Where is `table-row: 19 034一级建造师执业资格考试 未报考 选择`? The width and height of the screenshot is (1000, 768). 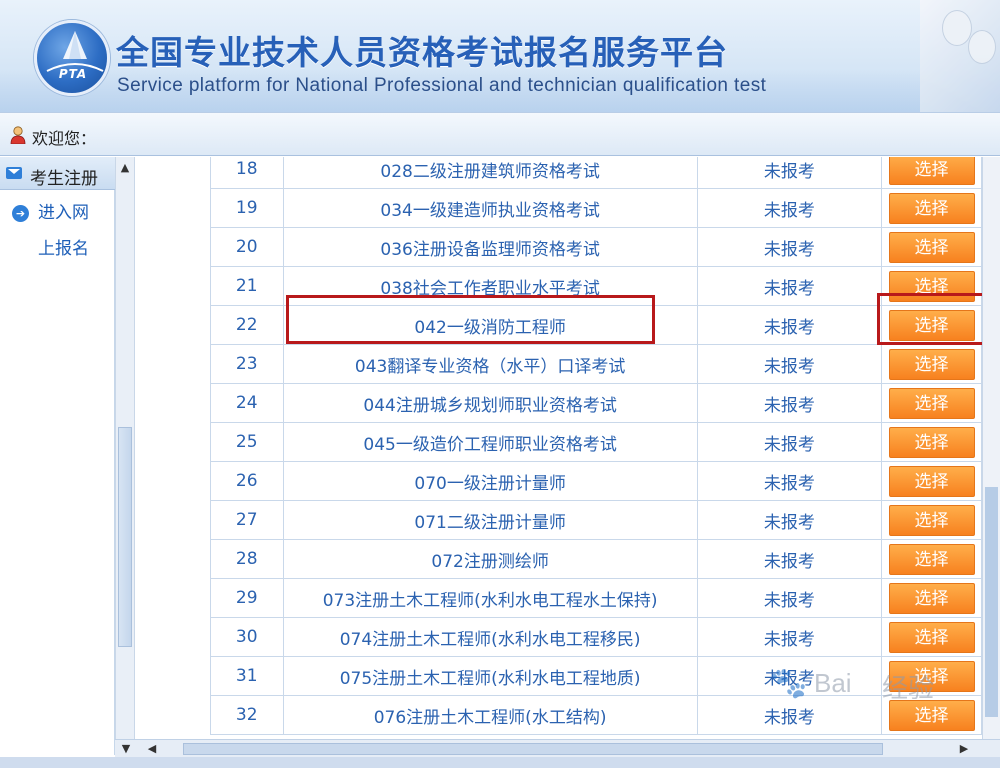
table-row: 19 034一级建造师执业资格考试 未报考 选择 is located at coordinates (596, 208).